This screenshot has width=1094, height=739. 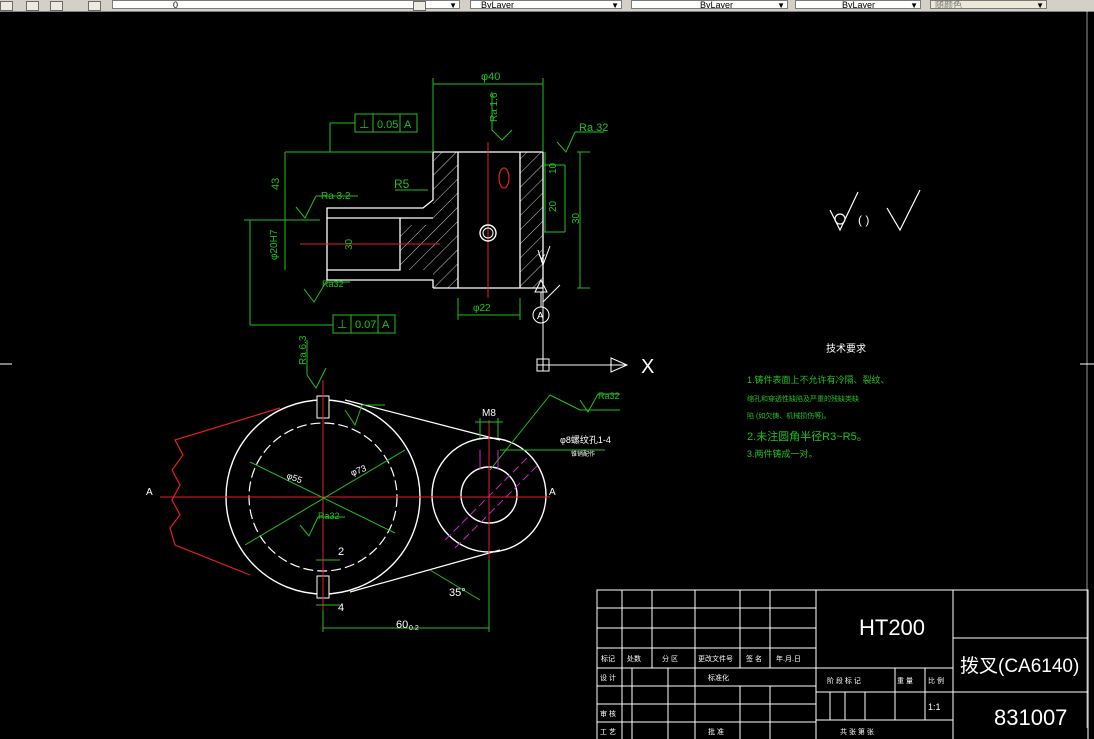 I want to click on previous-layer-icon, so click(x=56, y=6).